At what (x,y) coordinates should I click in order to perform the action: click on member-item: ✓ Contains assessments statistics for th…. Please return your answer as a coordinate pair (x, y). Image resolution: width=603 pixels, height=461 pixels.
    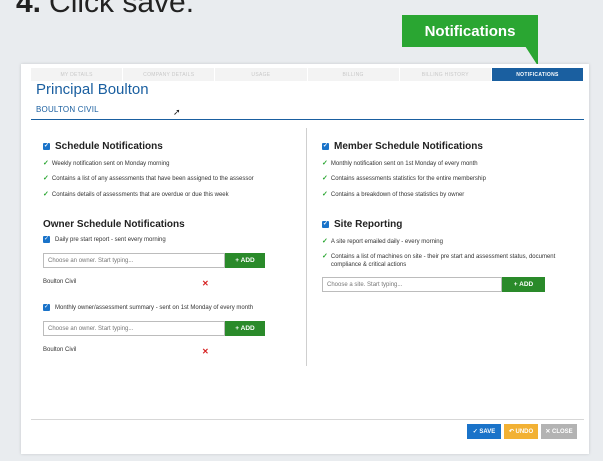
    Looking at the image, I should click on (404, 179).